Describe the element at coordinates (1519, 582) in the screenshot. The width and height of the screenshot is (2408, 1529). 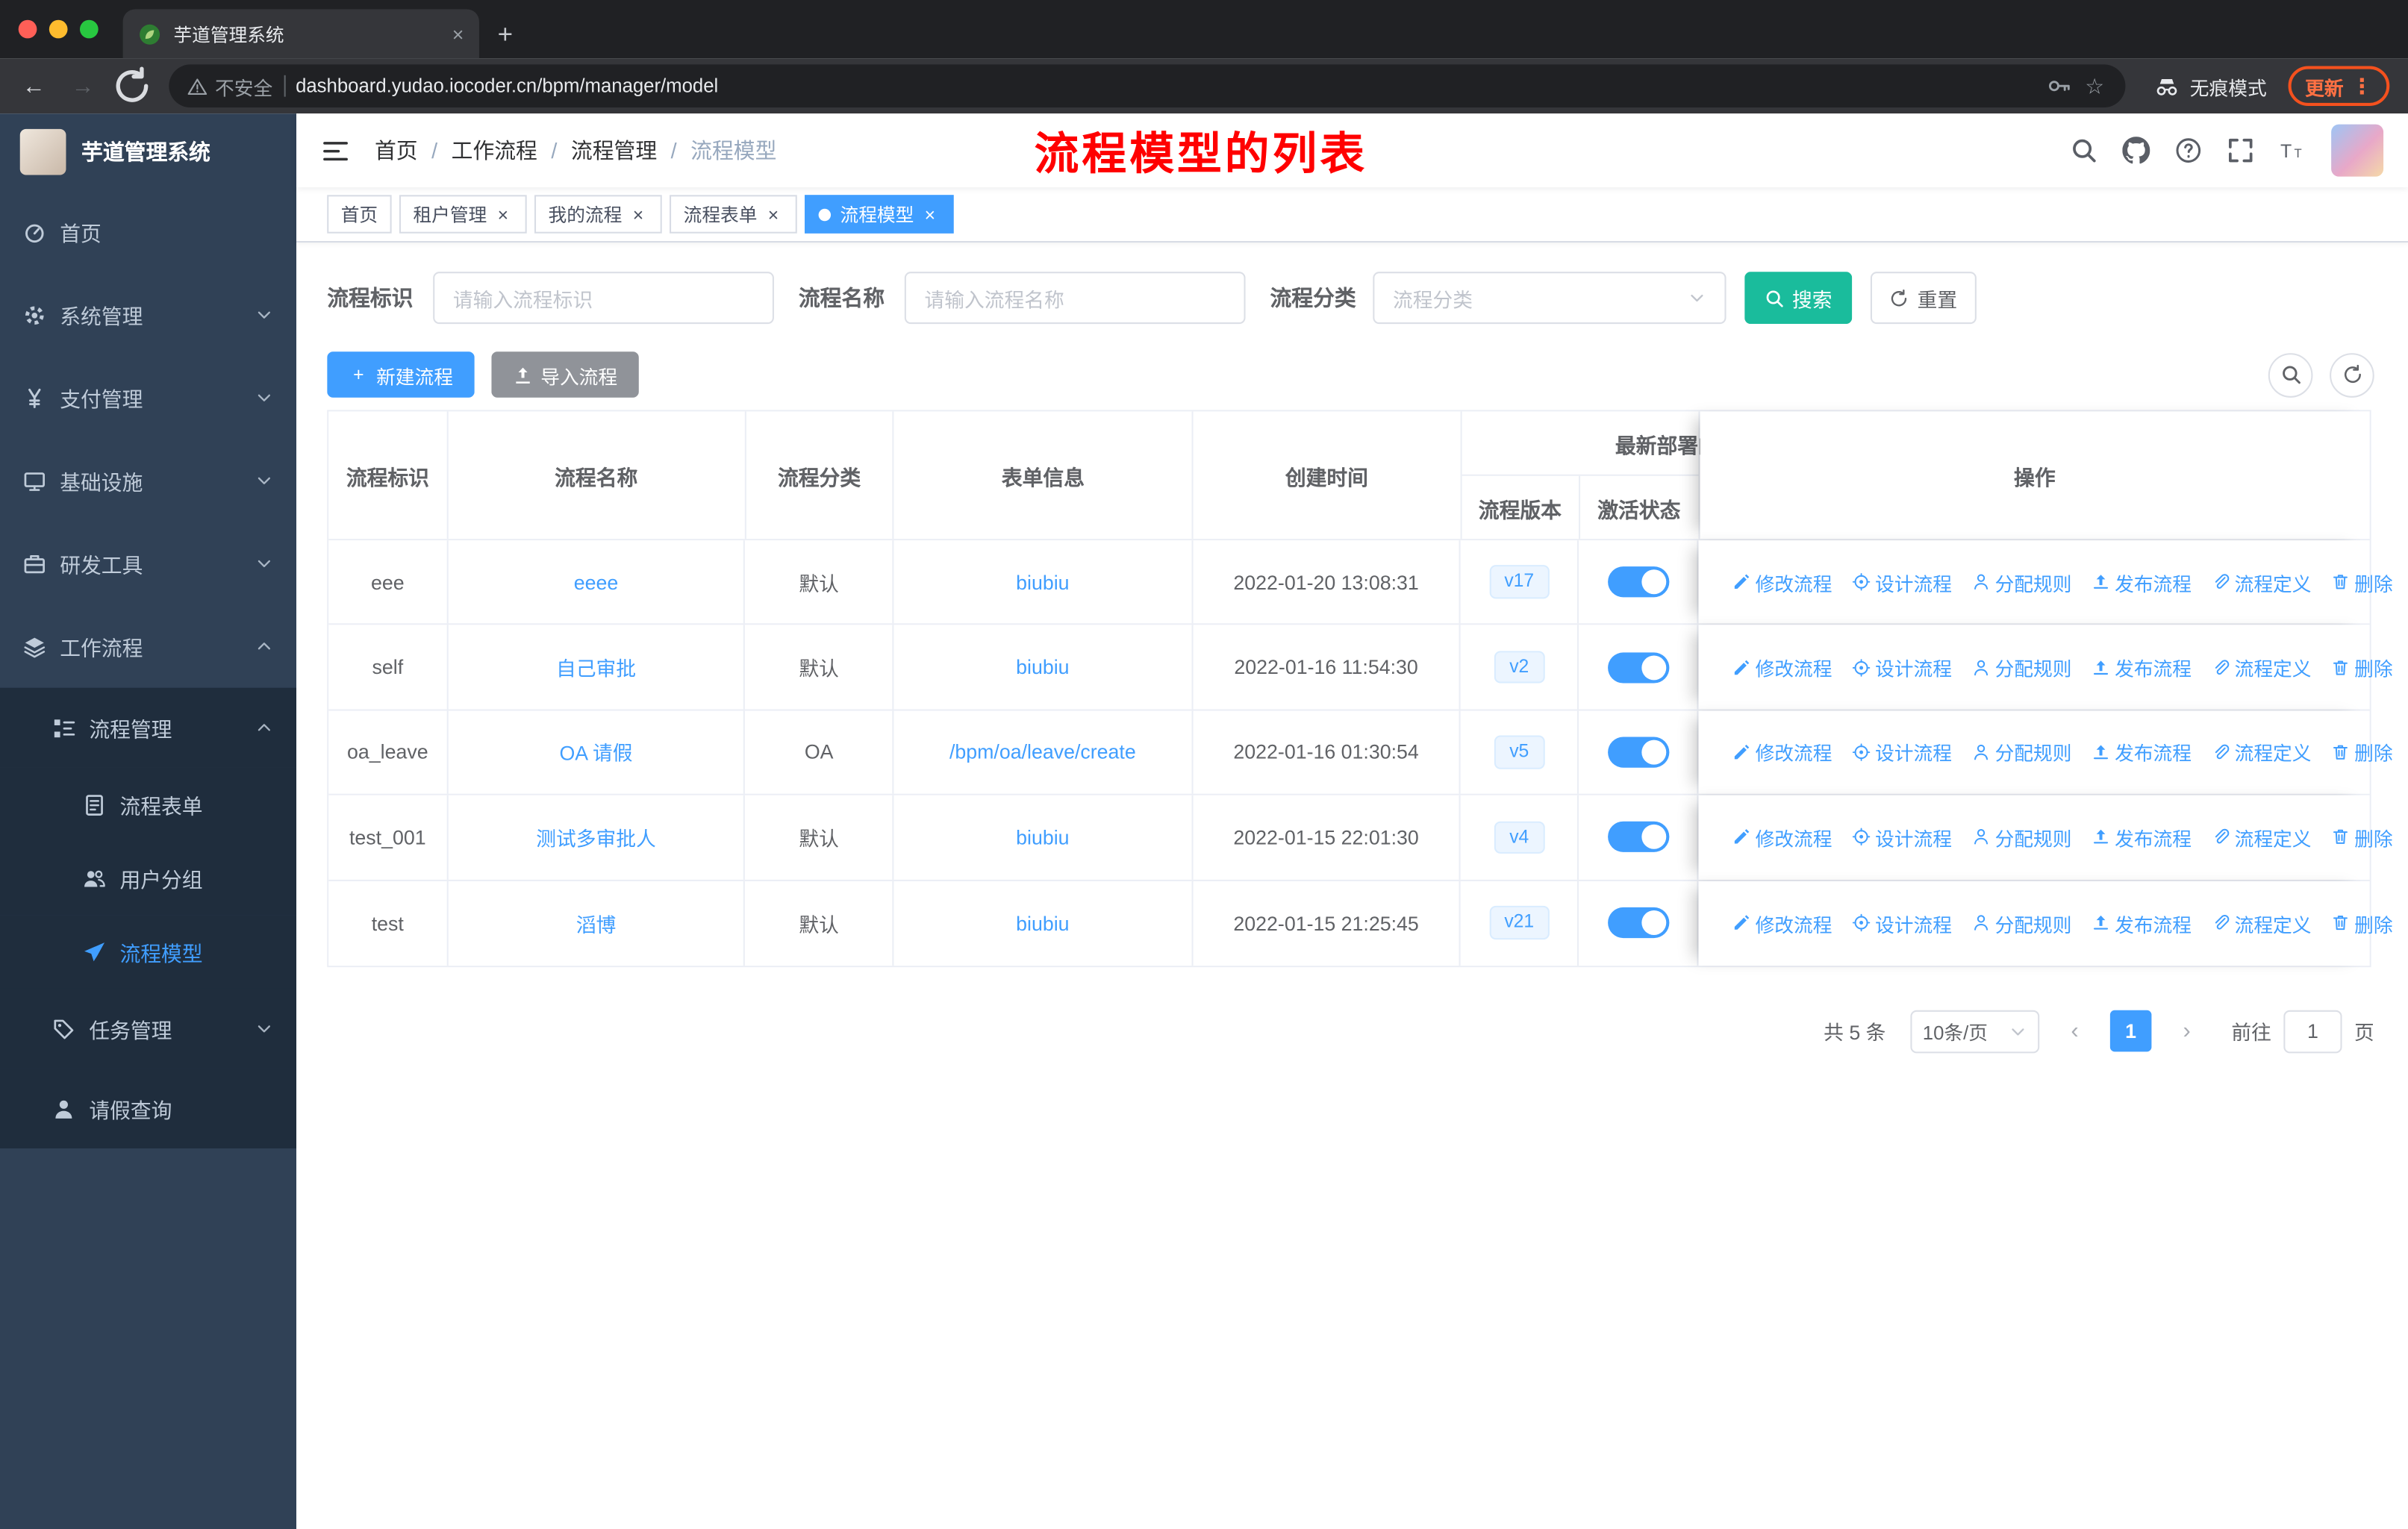
I see `version-tag: v17` at that location.